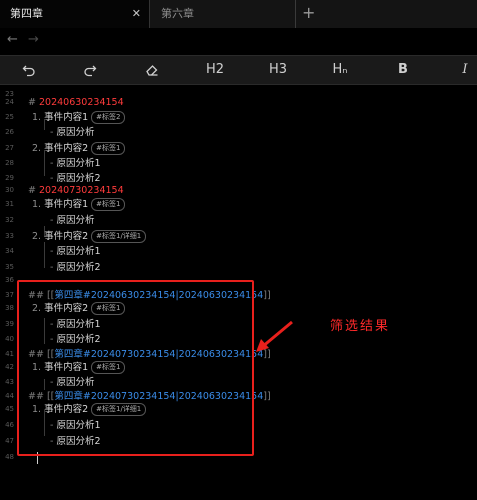 The image size is (477, 500). I want to click on tag-badge: #标签1/详细1, so click(119, 236).